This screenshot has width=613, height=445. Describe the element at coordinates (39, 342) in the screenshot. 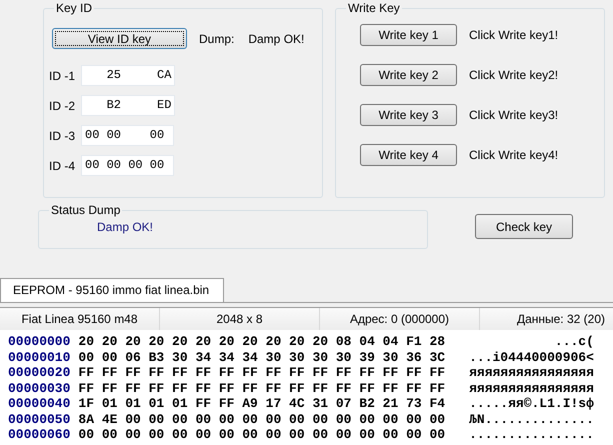

I see `hex-address: 00000000` at that location.